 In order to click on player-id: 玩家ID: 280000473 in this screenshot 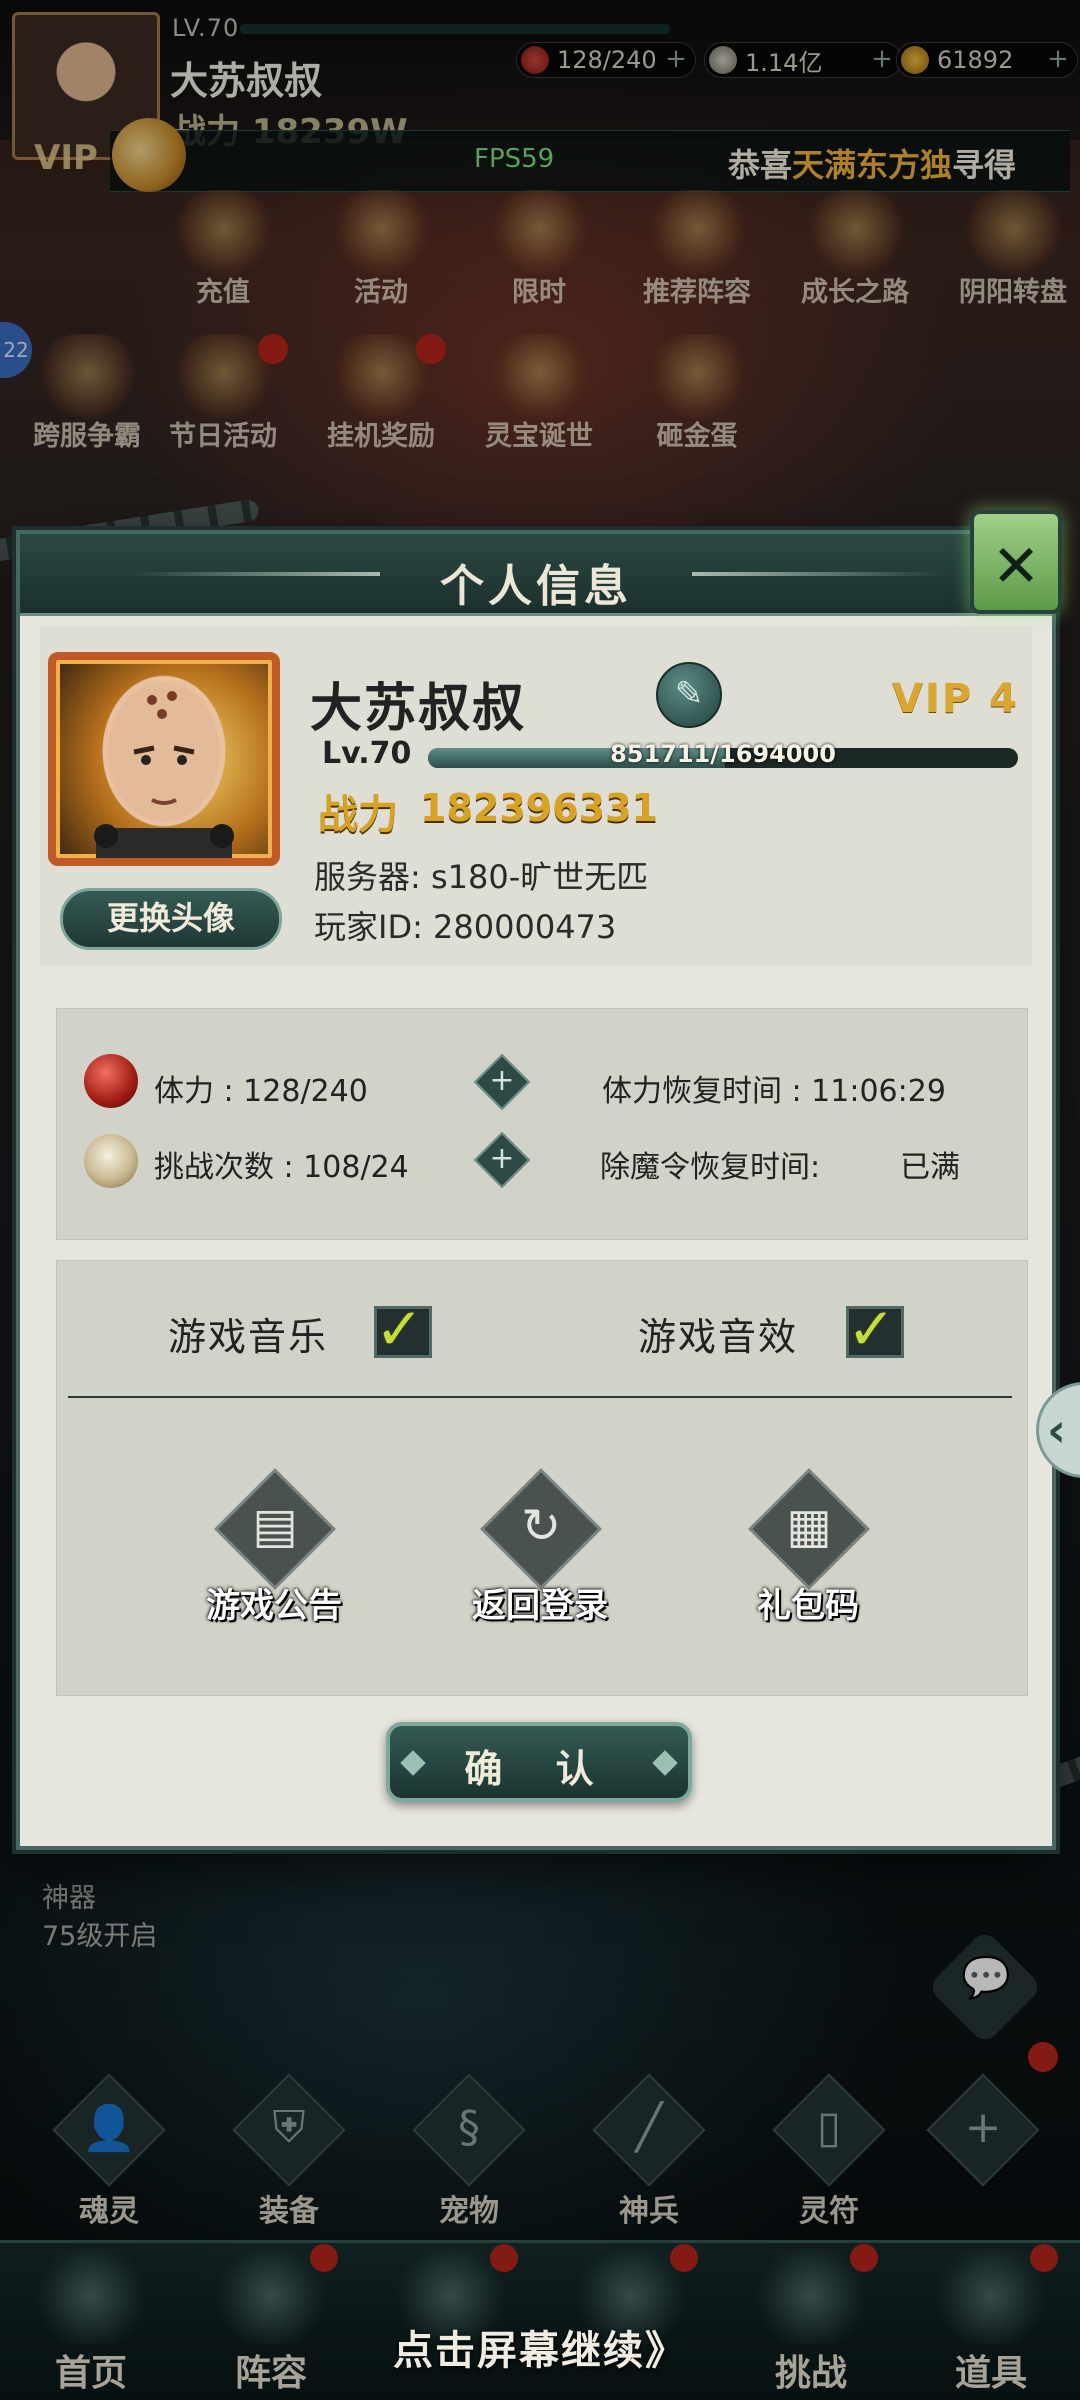, I will do `click(465, 927)`.